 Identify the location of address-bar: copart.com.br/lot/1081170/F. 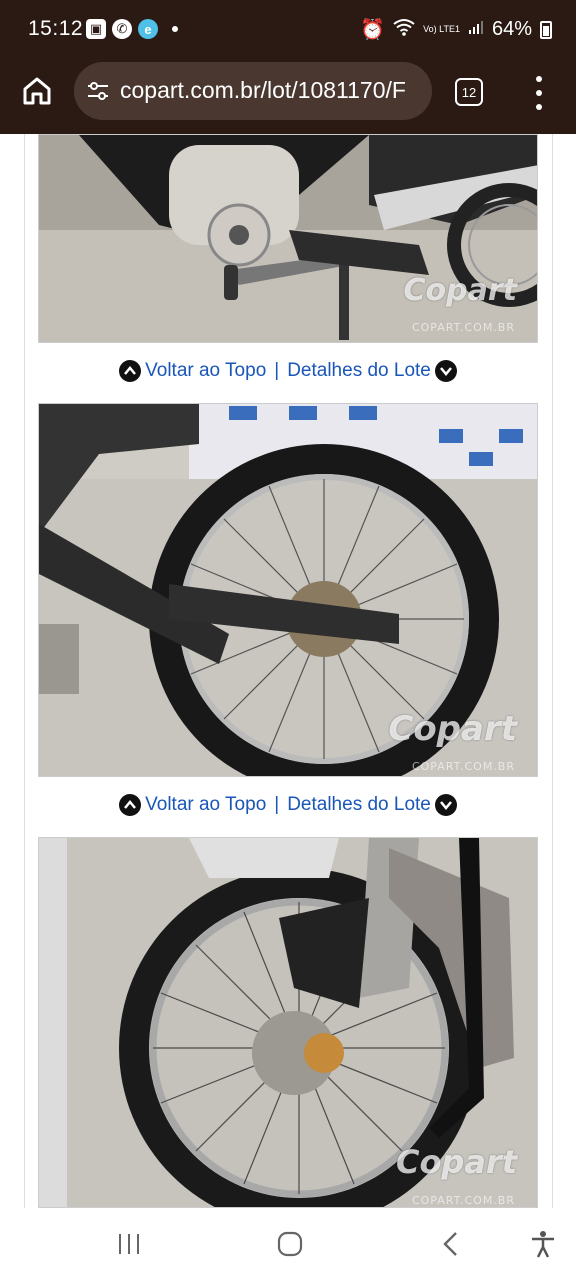
(253, 91).